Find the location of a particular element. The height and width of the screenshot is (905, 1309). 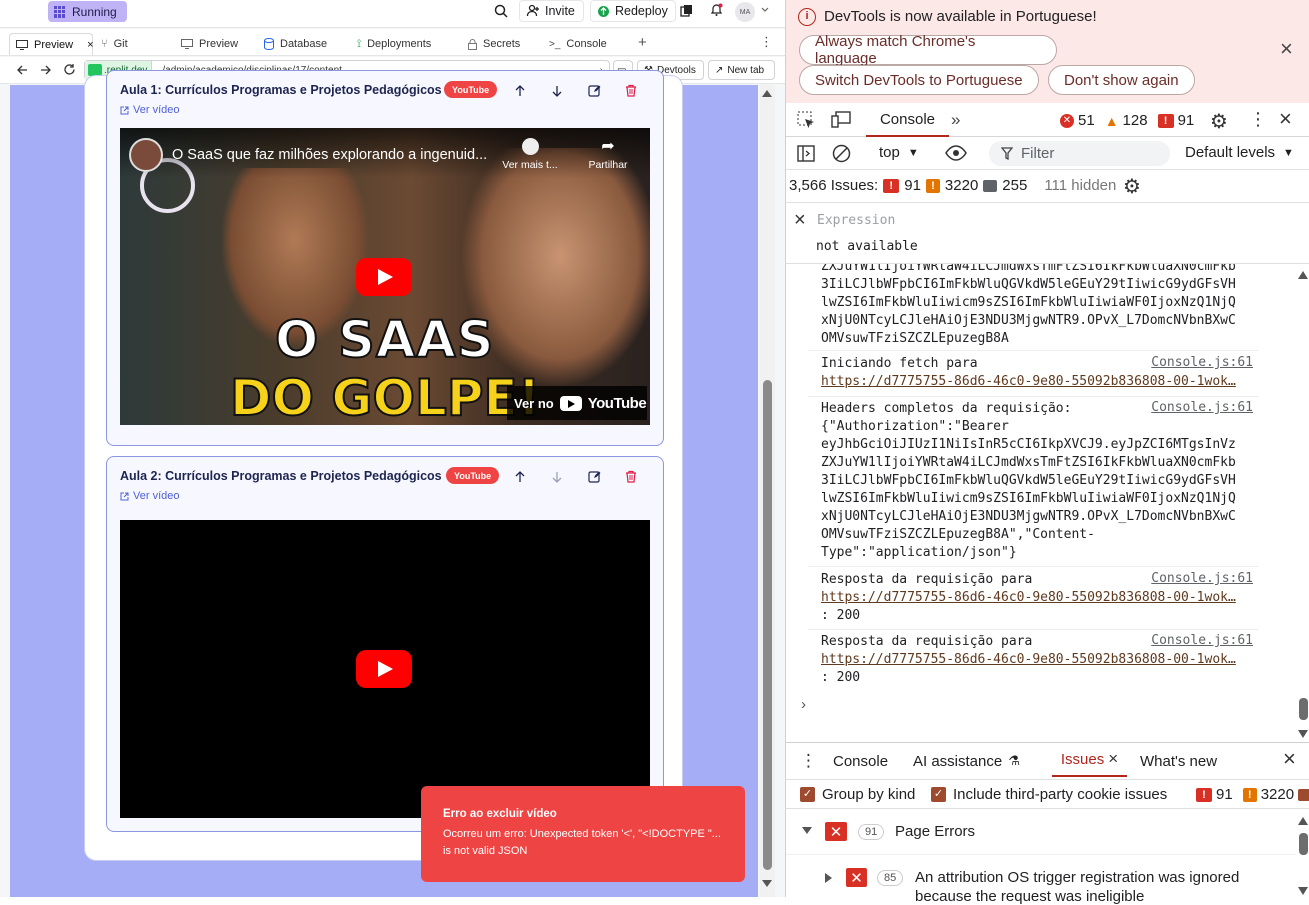

bell-icon is located at coordinates (716, 10).